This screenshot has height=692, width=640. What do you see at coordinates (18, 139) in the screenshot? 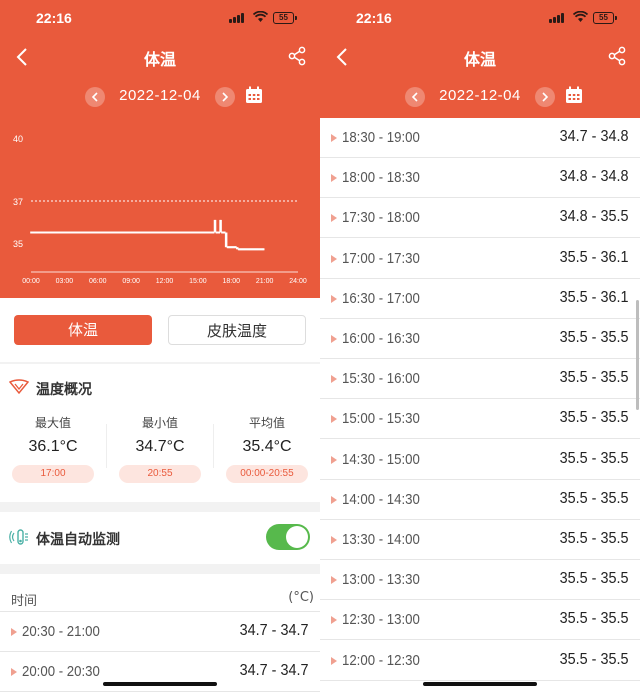
I see `y-tick-label: 40` at bounding box center [18, 139].